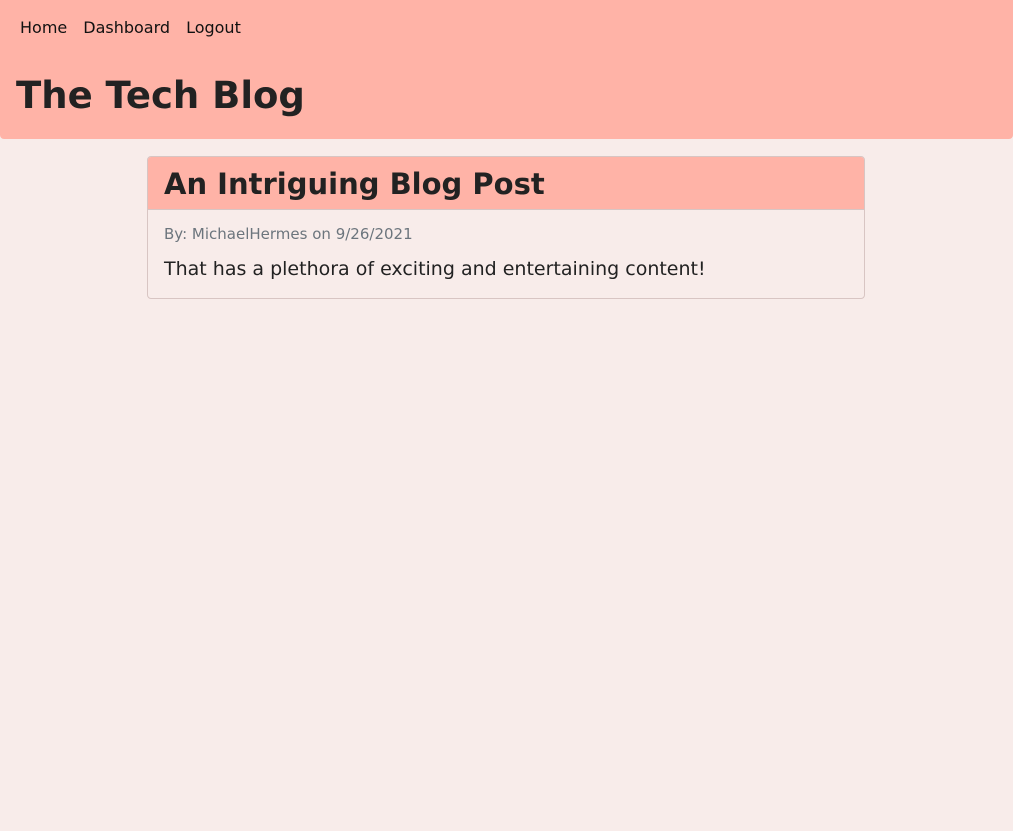  I want to click on date-prefix: on, so click(321, 234).